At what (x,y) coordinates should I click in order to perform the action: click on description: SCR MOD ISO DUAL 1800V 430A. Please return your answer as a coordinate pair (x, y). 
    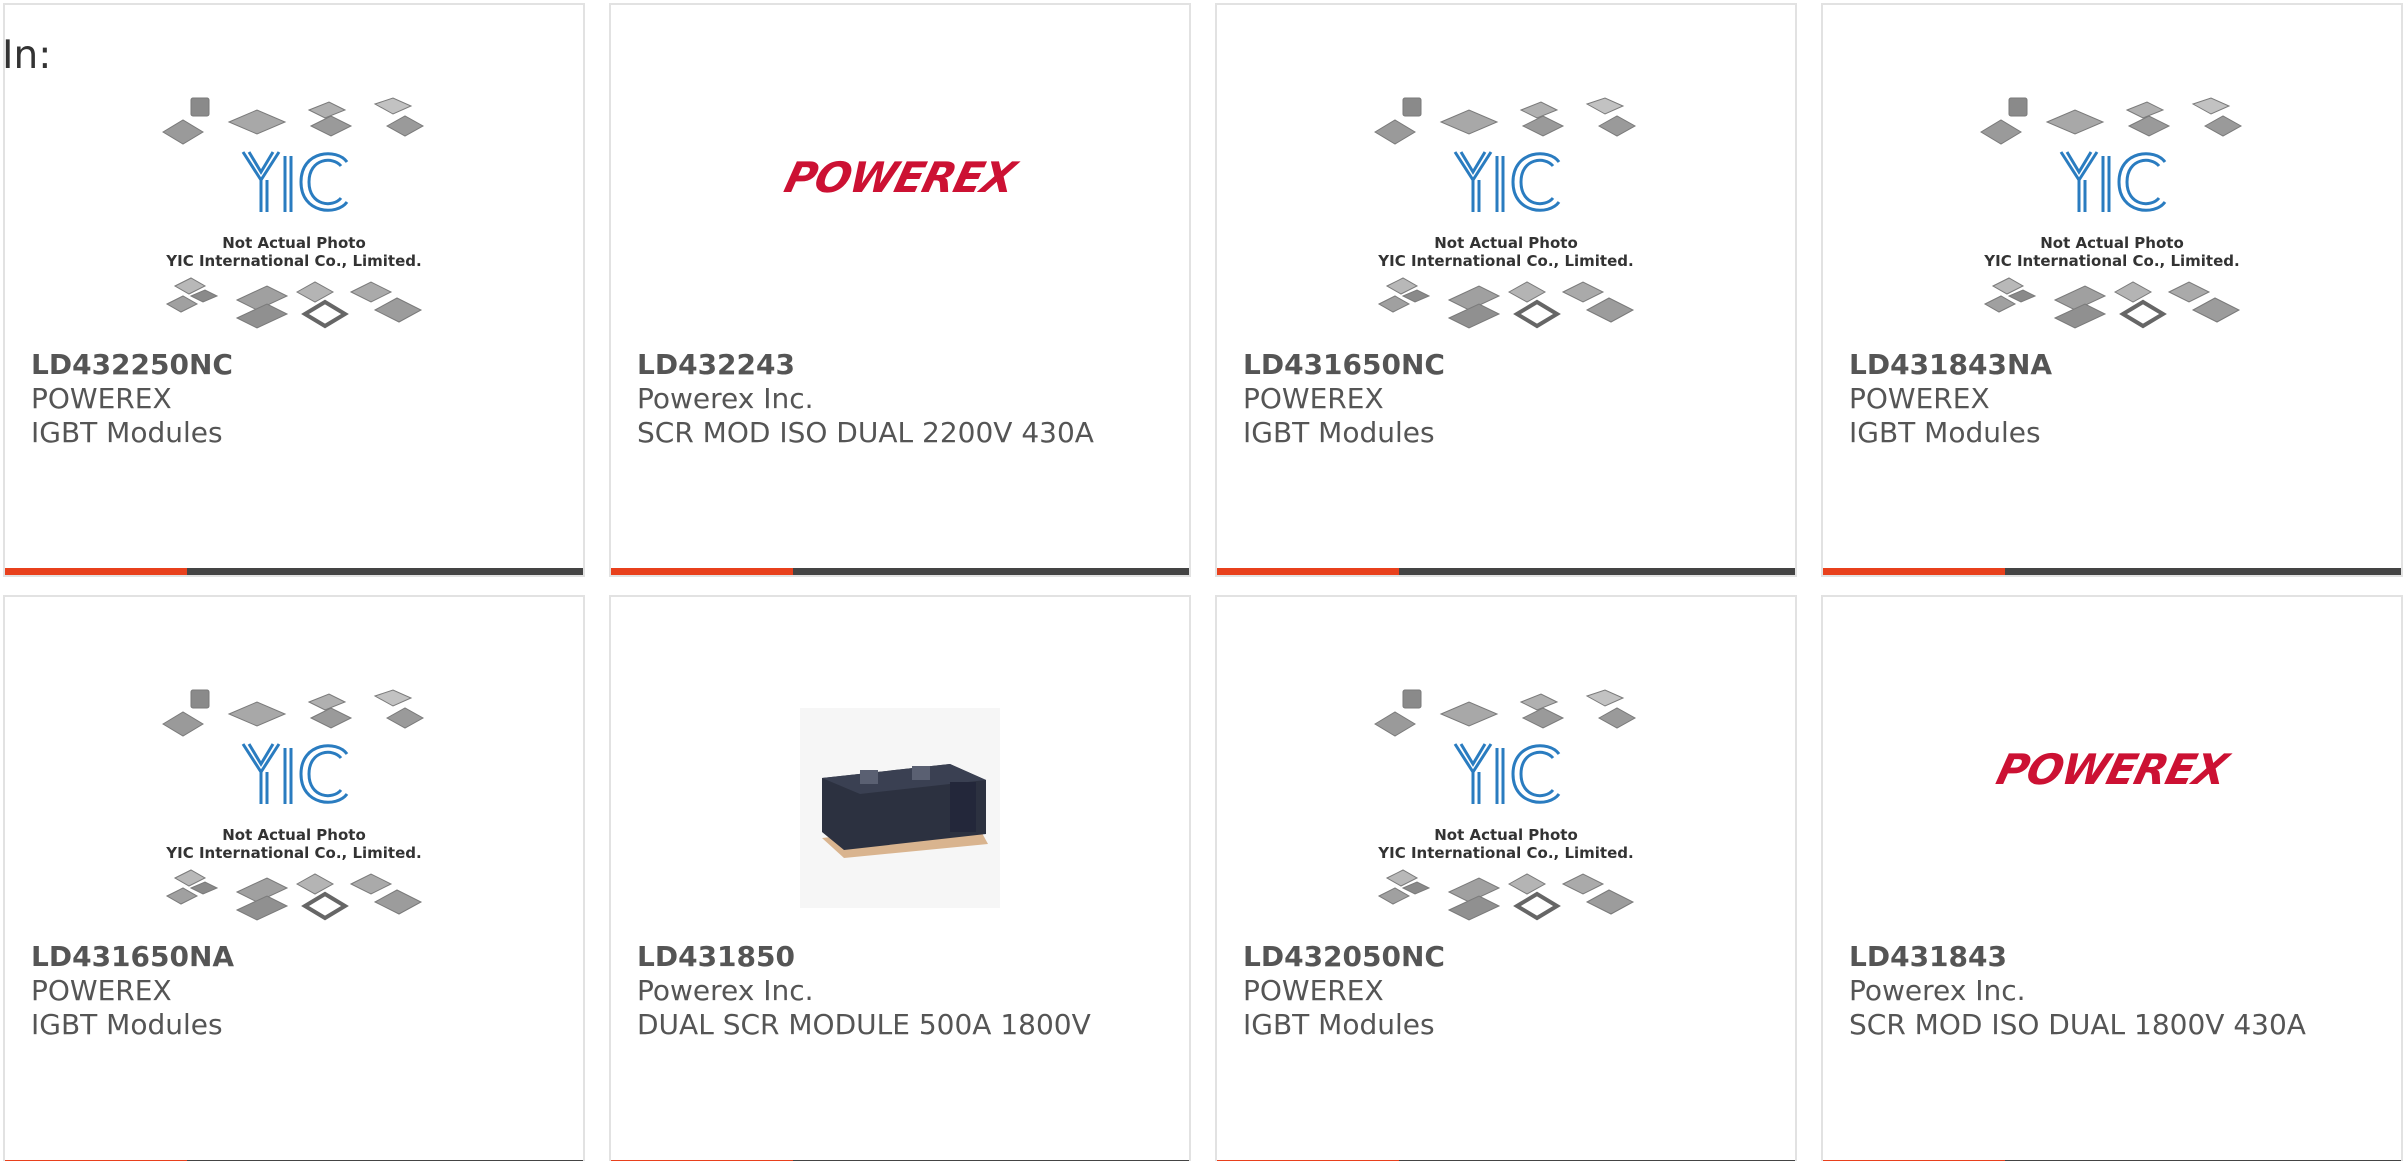
    Looking at the image, I should click on (2077, 1024).